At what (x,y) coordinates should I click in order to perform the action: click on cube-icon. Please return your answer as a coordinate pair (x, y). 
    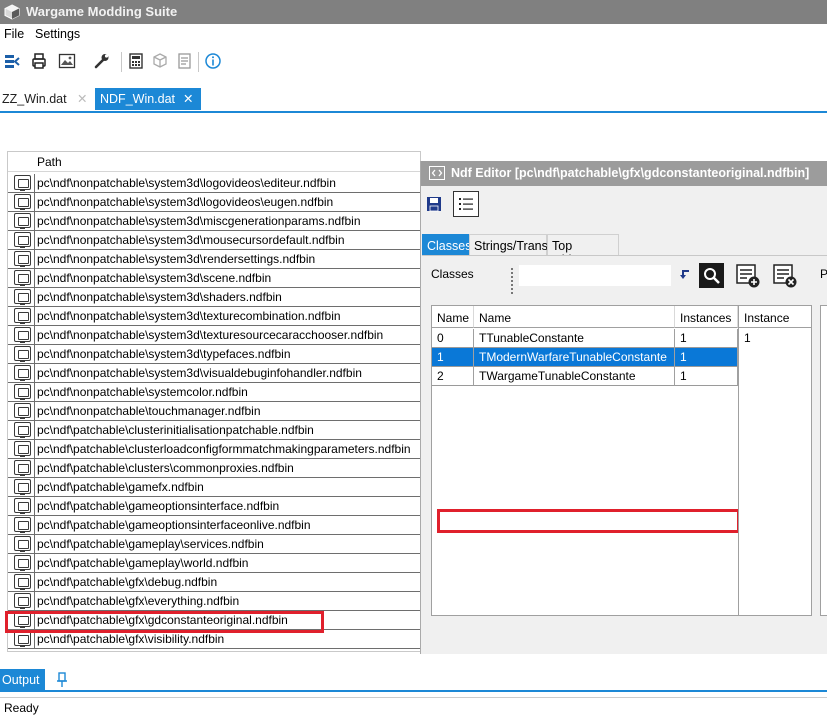
    Looking at the image, I should click on (160, 61).